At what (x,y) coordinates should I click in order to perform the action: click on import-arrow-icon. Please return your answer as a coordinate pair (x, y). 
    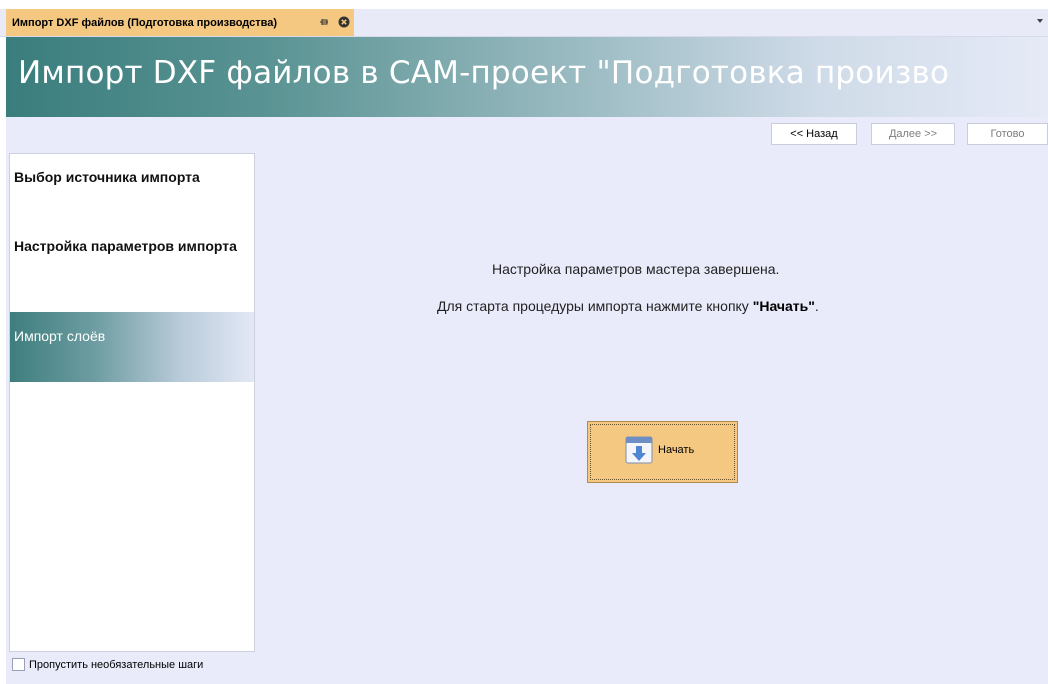
    Looking at the image, I should click on (639, 450).